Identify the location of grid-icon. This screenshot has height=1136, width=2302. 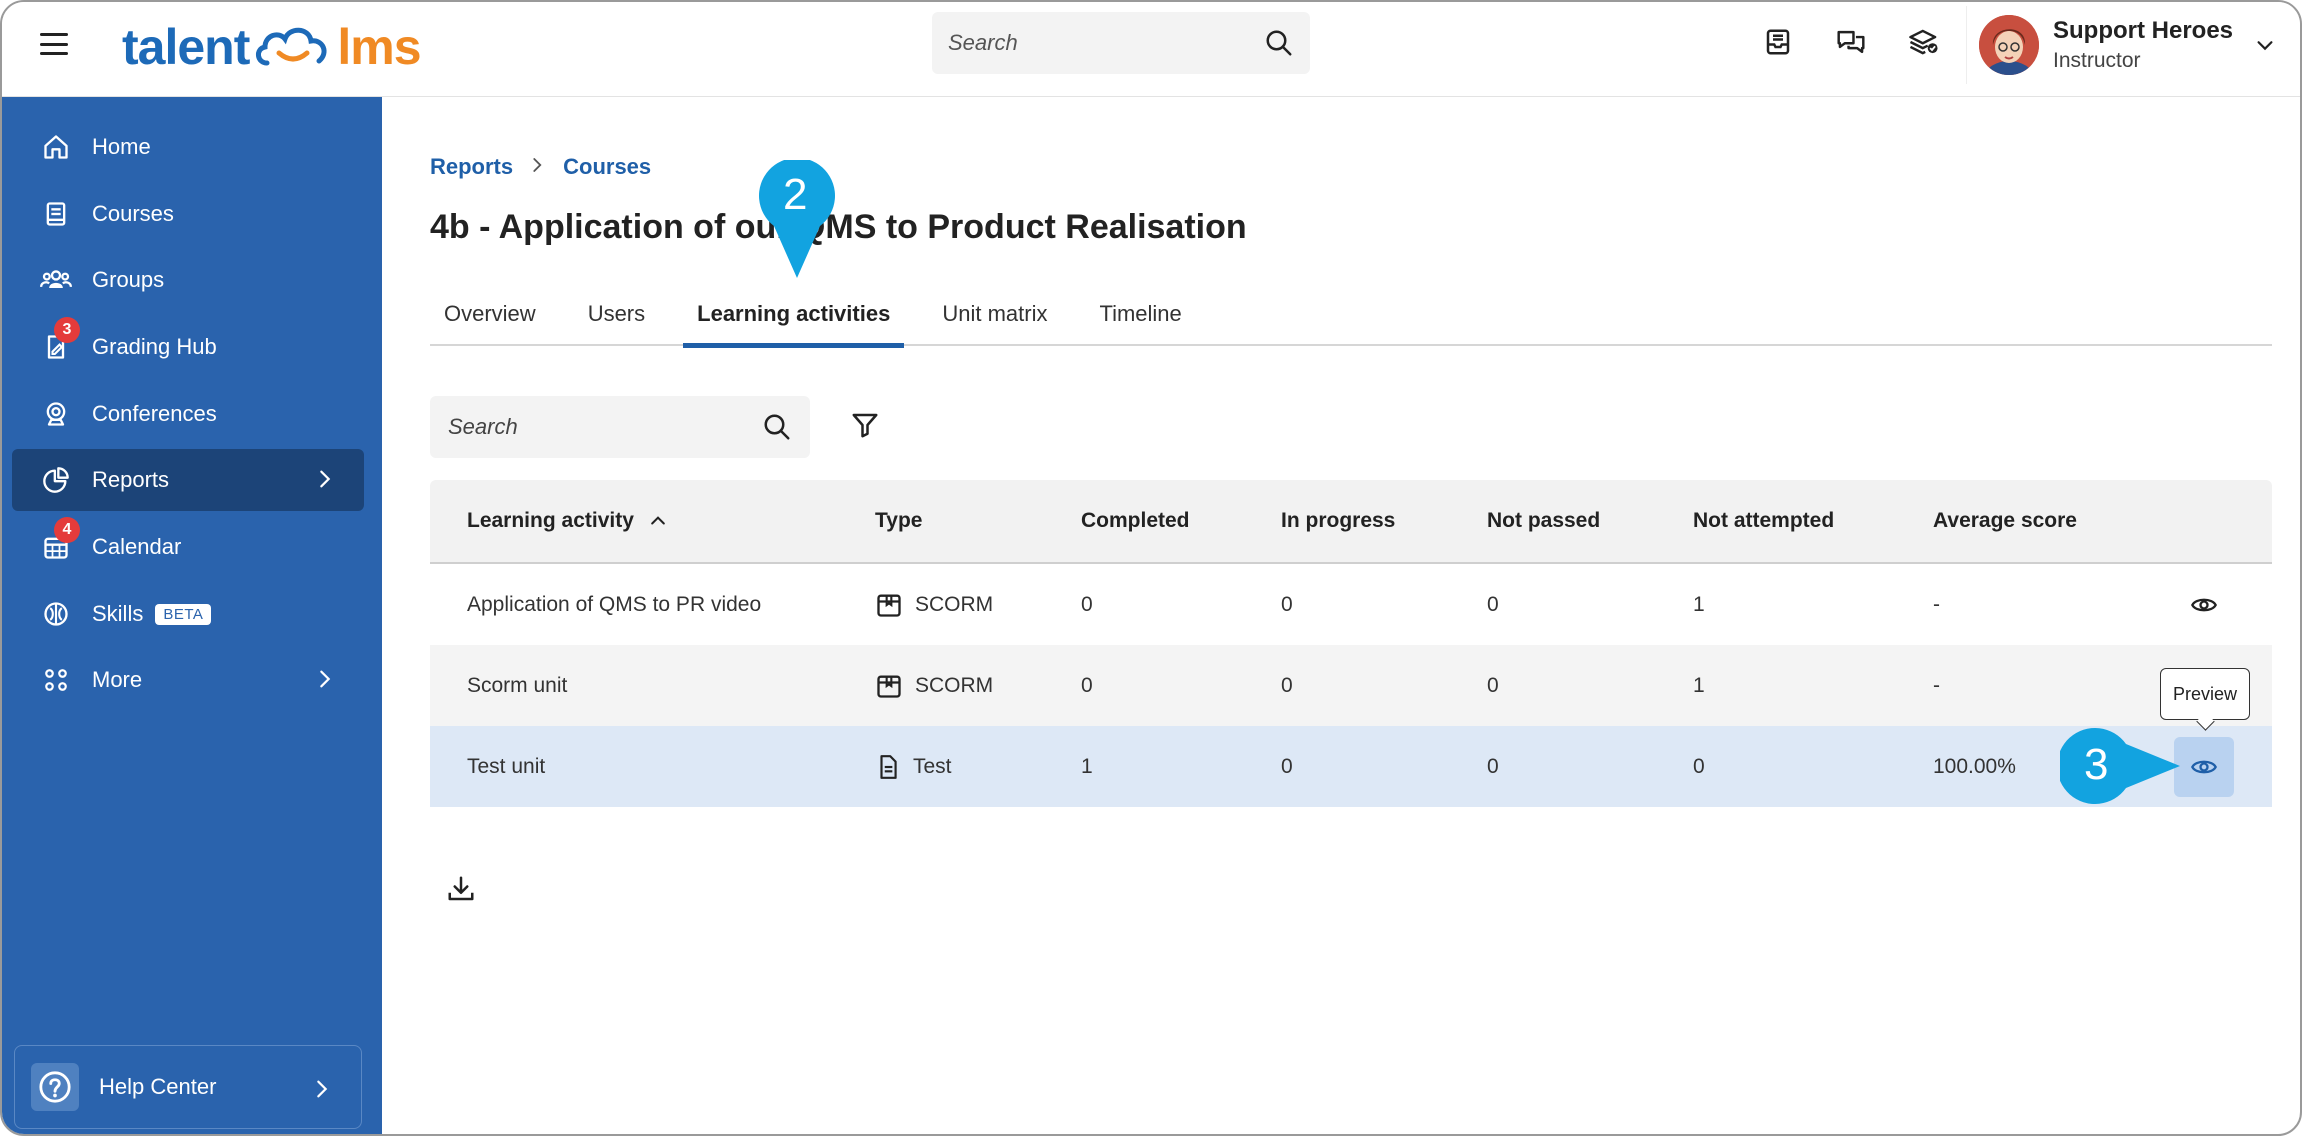
(56, 680).